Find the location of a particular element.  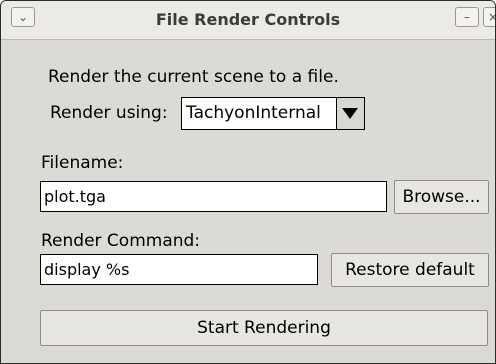

render-using-label: Render using: is located at coordinates (109, 113).